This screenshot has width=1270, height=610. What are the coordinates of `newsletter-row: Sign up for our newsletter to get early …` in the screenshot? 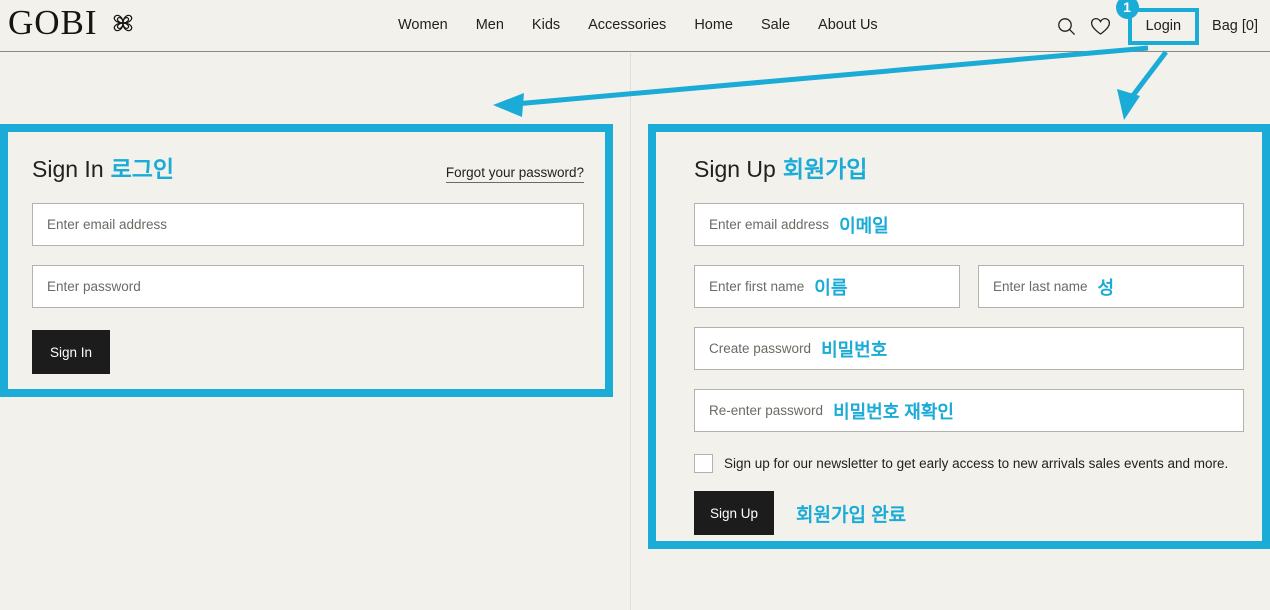 It's located at (969, 463).